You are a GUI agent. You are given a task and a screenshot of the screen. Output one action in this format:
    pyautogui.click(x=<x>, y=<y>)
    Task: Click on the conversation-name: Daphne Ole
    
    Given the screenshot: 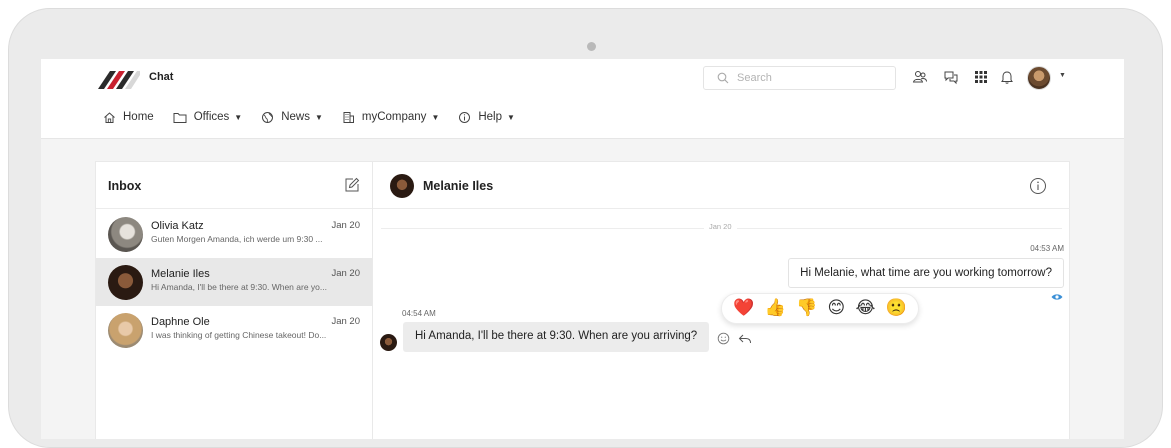 What is the action you would take?
    pyautogui.click(x=180, y=322)
    